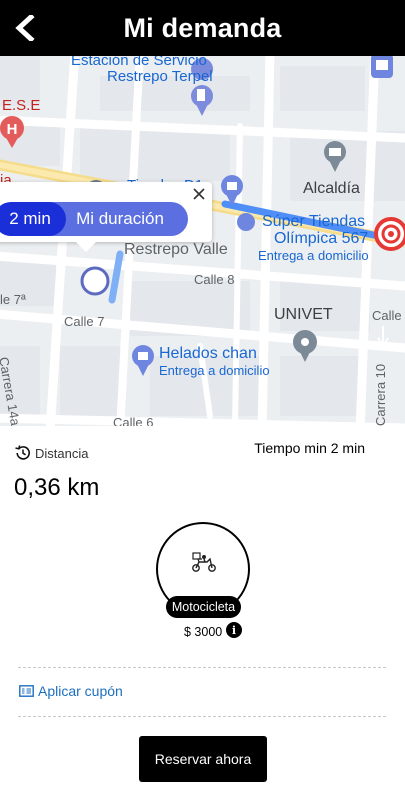 This screenshot has width=405, height=800. What do you see at coordinates (214, 279) in the screenshot?
I see `map-label-calle-8: Calle 8` at bounding box center [214, 279].